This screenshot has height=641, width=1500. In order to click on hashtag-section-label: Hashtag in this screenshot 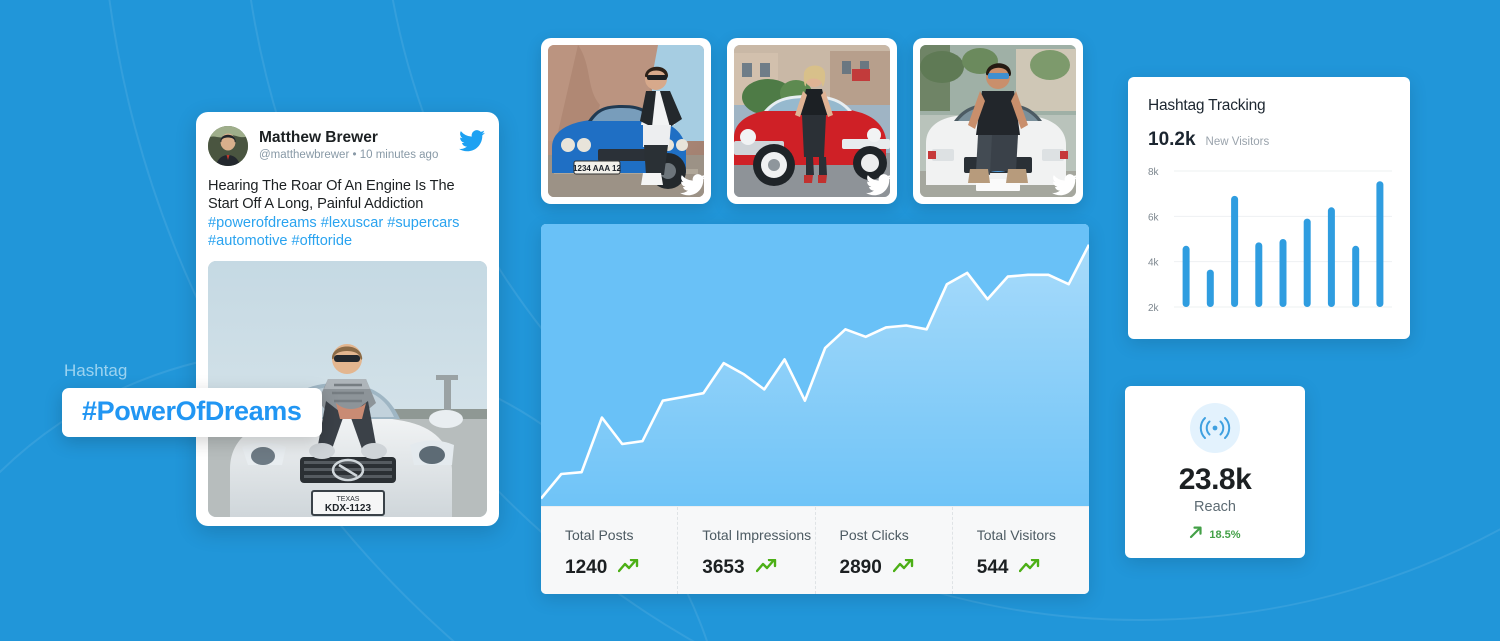, I will do `click(96, 370)`.